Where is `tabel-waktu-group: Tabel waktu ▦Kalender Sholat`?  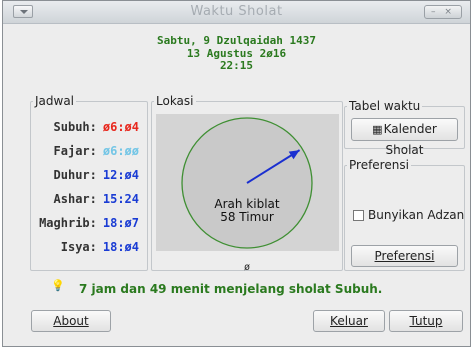 tabel-waktu-group: Tabel waktu ▦Kalender Sholat is located at coordinates (404, 128).